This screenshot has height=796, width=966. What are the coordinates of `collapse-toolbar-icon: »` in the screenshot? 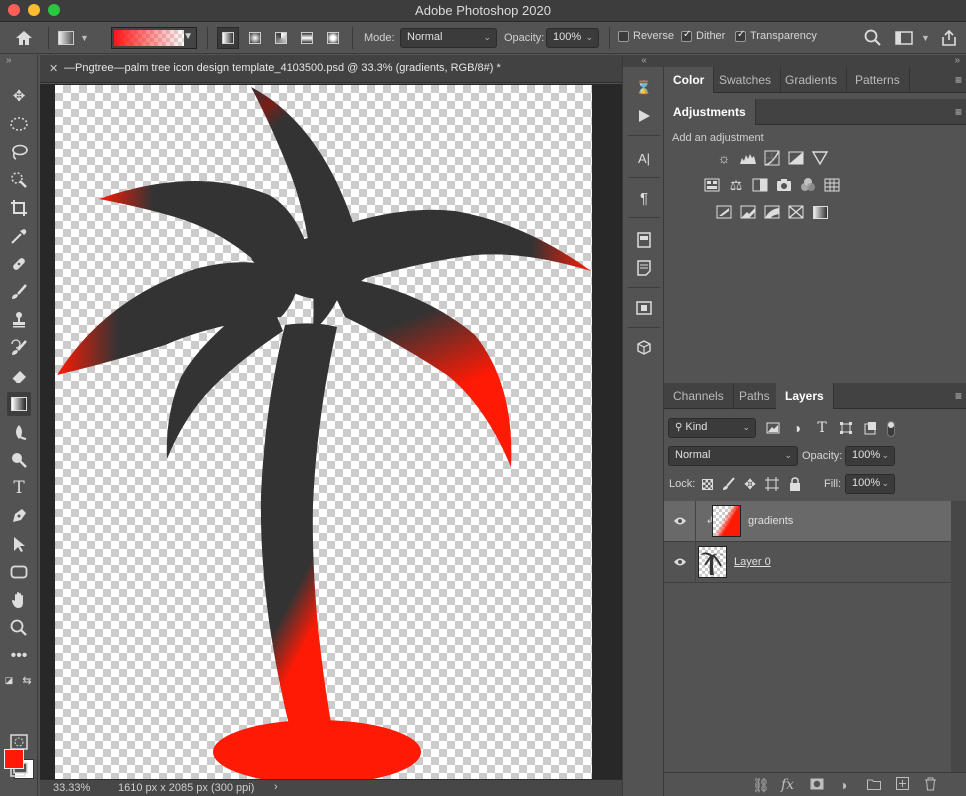 It's located at (9, 60).